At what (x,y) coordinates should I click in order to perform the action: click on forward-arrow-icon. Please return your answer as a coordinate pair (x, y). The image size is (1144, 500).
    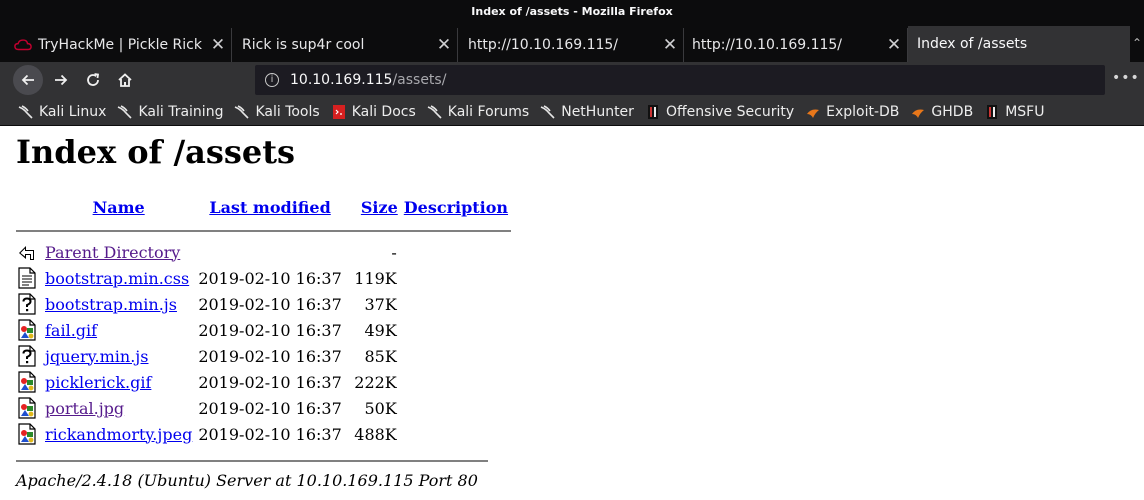
    Looking at the image, I should click on (61, 80).